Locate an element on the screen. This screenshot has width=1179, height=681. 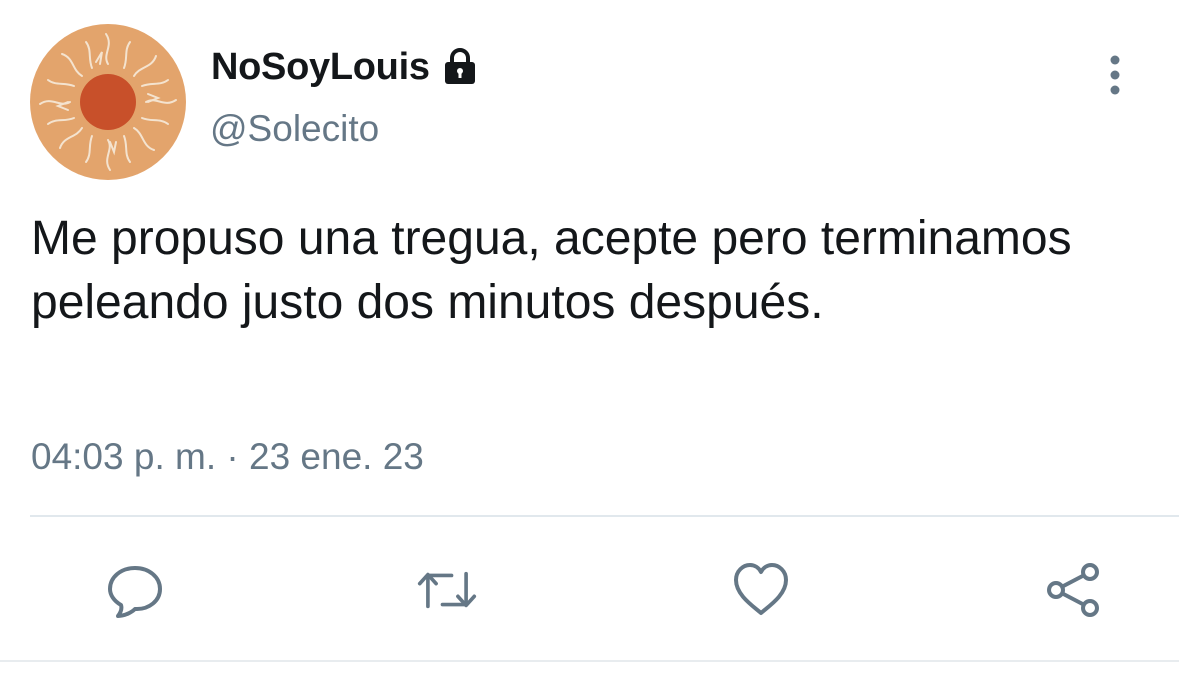
divider is located at coordinates (604, 516).